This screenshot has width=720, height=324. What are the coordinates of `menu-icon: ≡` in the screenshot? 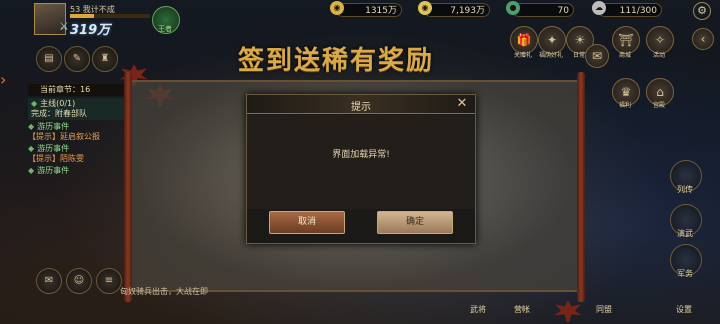 It's located at (109, 281).